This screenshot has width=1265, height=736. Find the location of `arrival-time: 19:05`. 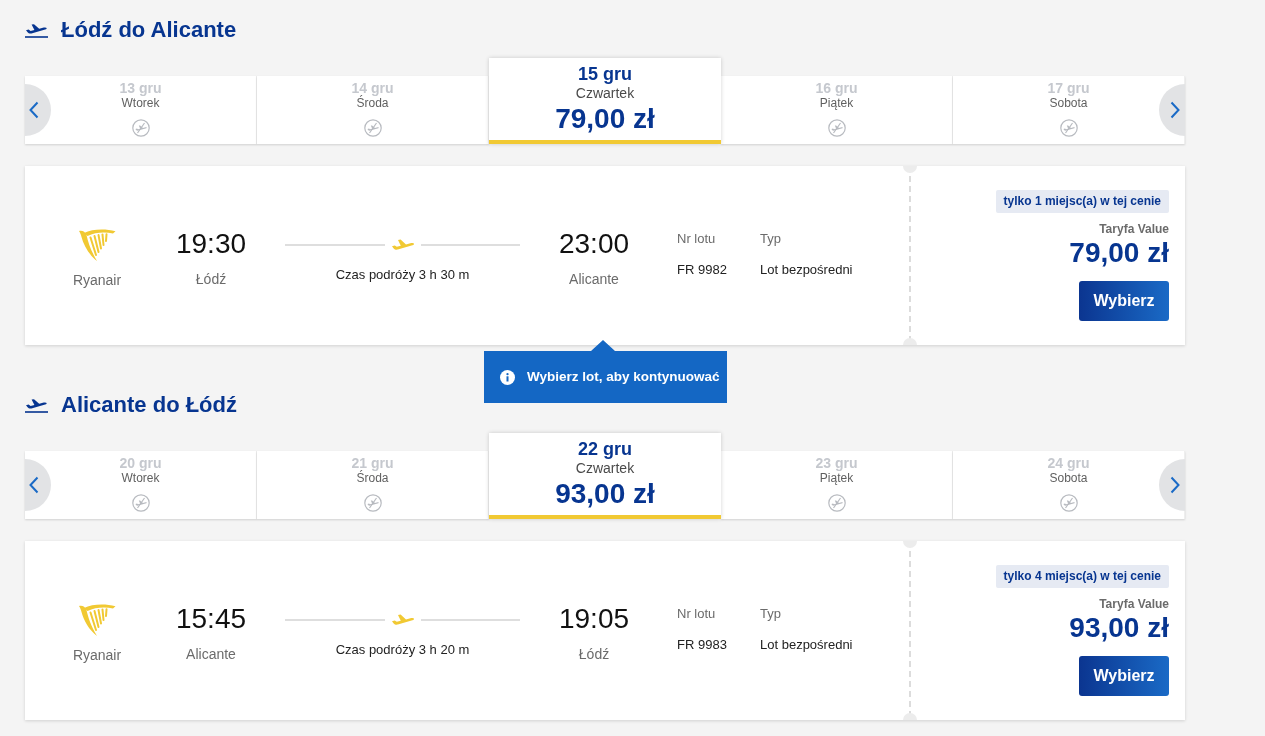

arrival-time: 19:05 is located at coordinates (594, 619).